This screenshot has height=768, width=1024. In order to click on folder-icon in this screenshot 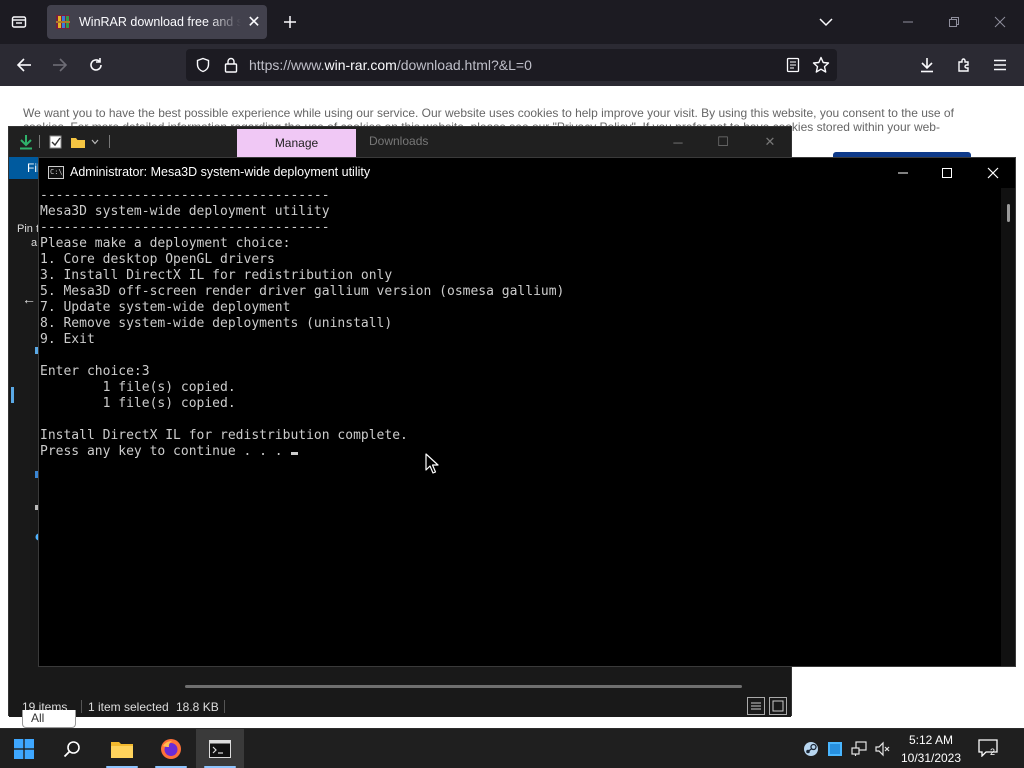, I will do `click(122, 750)`.